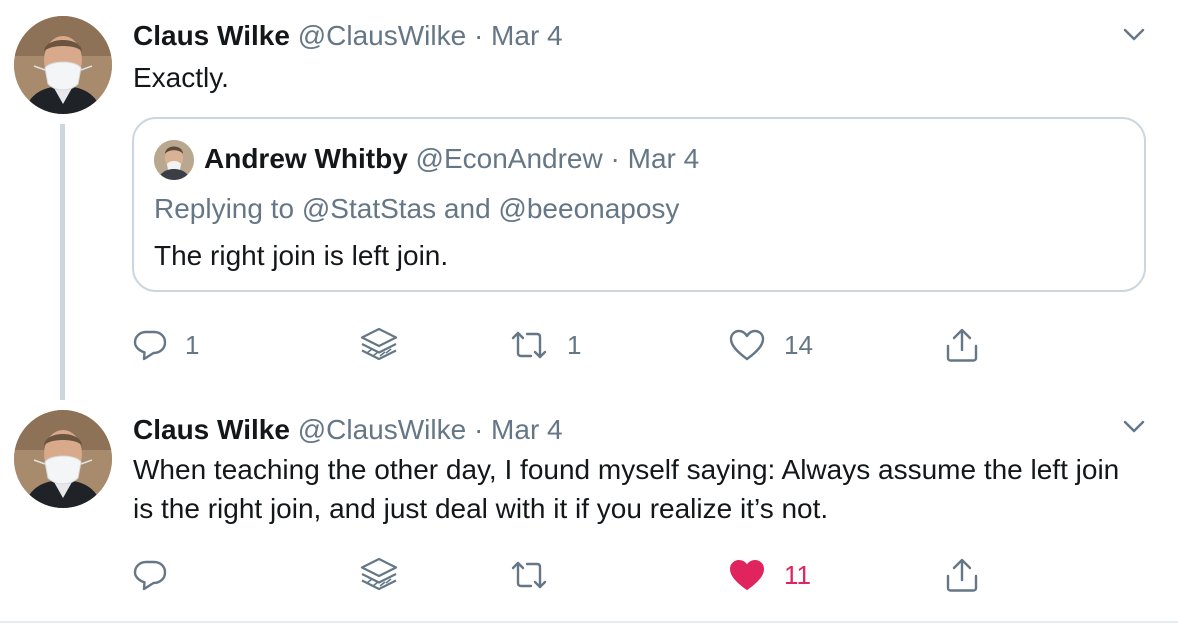 Image resolution: width=1178 pixels, height=624 pixels. Describe the element at coordinates (174, 160) in the screenshot. I see `quoted-avatar` at that location.